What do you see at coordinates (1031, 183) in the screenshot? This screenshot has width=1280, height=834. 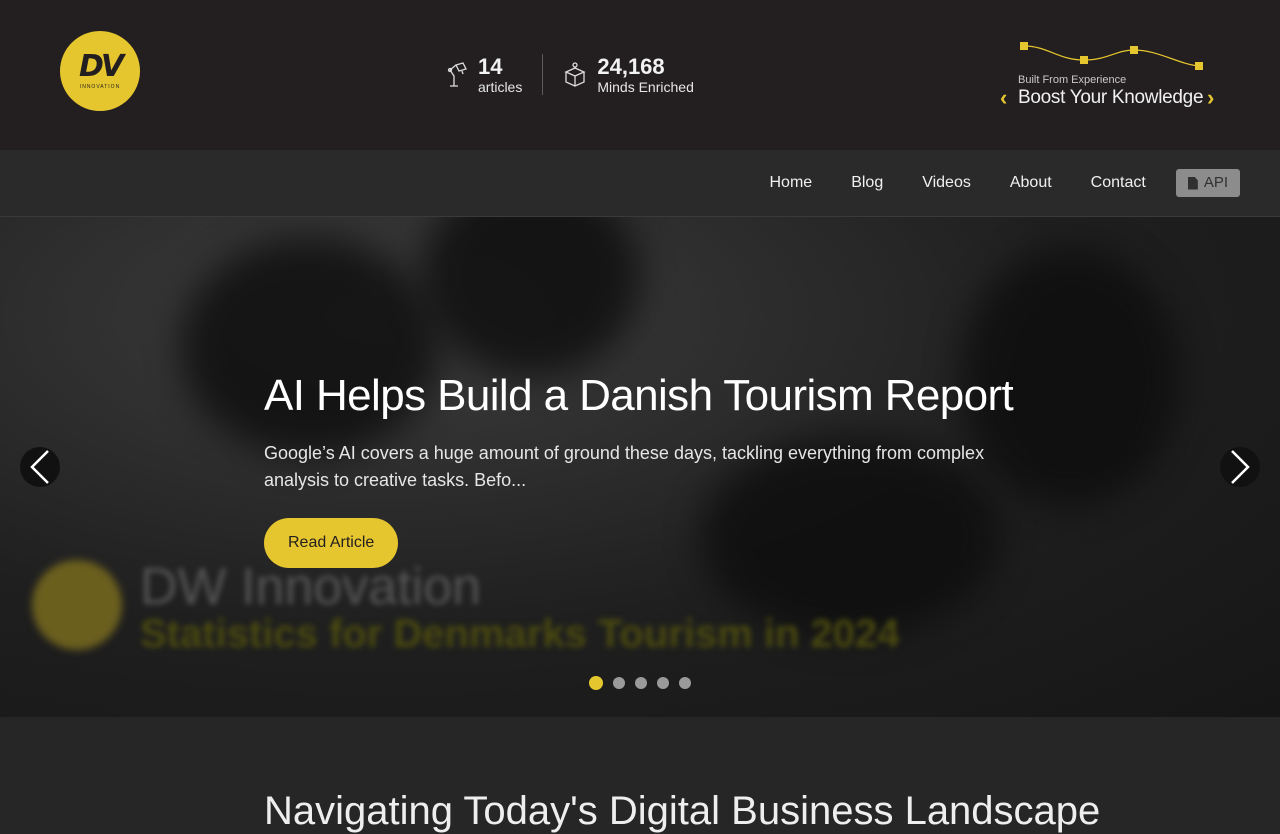 I see `nav-about: About` at bounding box center [1031, 183].